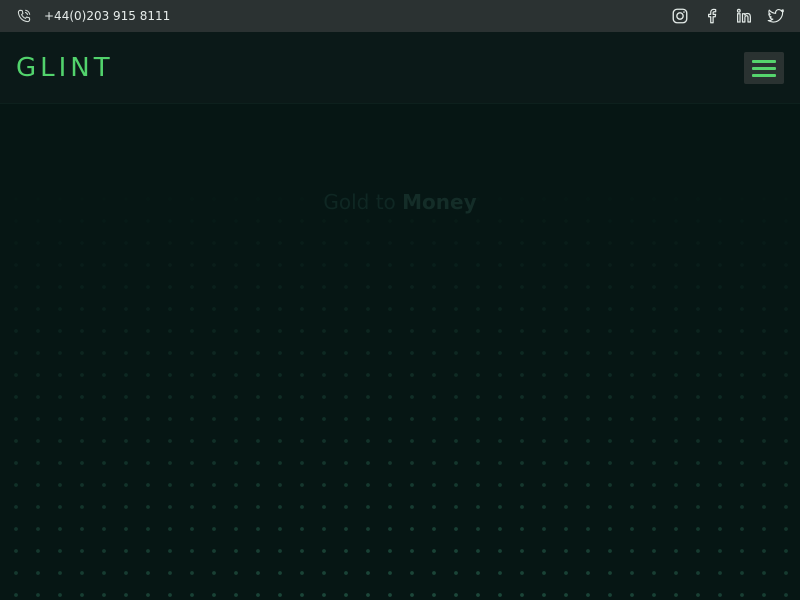  I want to click on phone-number: +44(0)203 915 8111, so click(107, 16).